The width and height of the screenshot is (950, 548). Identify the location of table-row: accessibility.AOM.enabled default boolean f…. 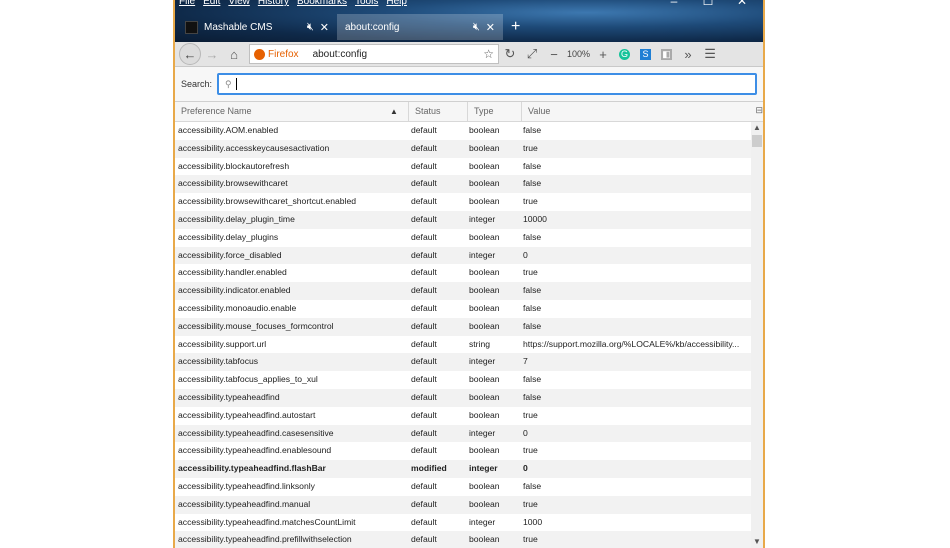
(463, 131).